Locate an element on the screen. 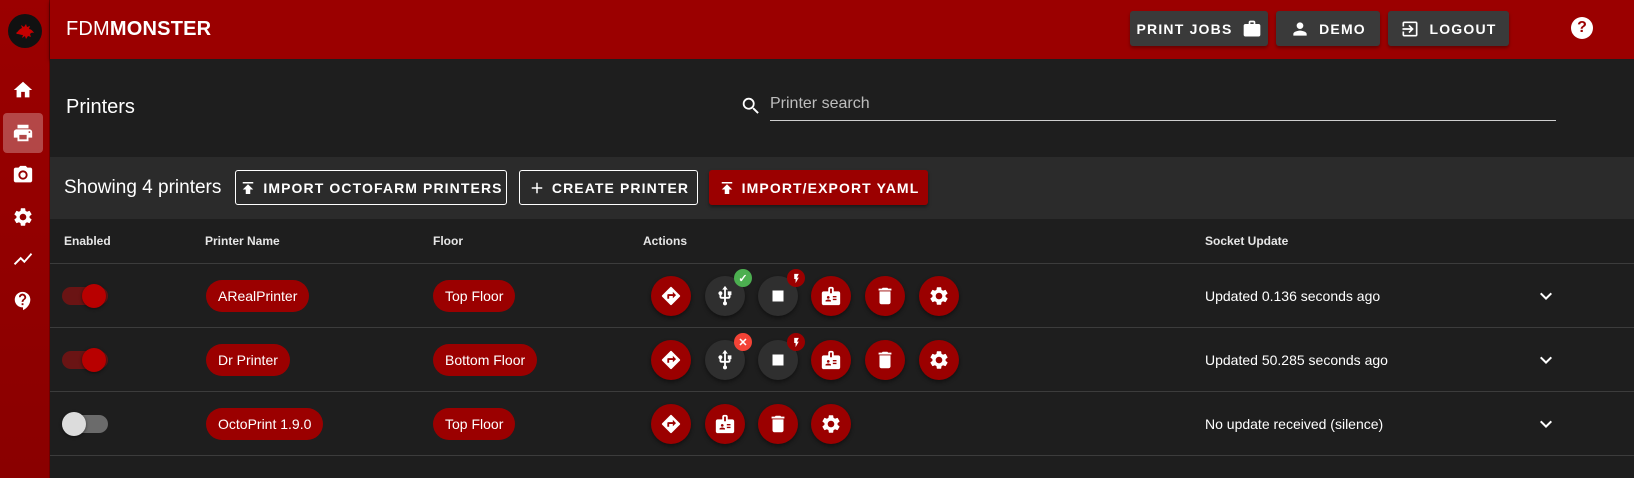 The image size is (1634, 478). printer-name-chip: Dr Printer is located at coordinates (248, 360).